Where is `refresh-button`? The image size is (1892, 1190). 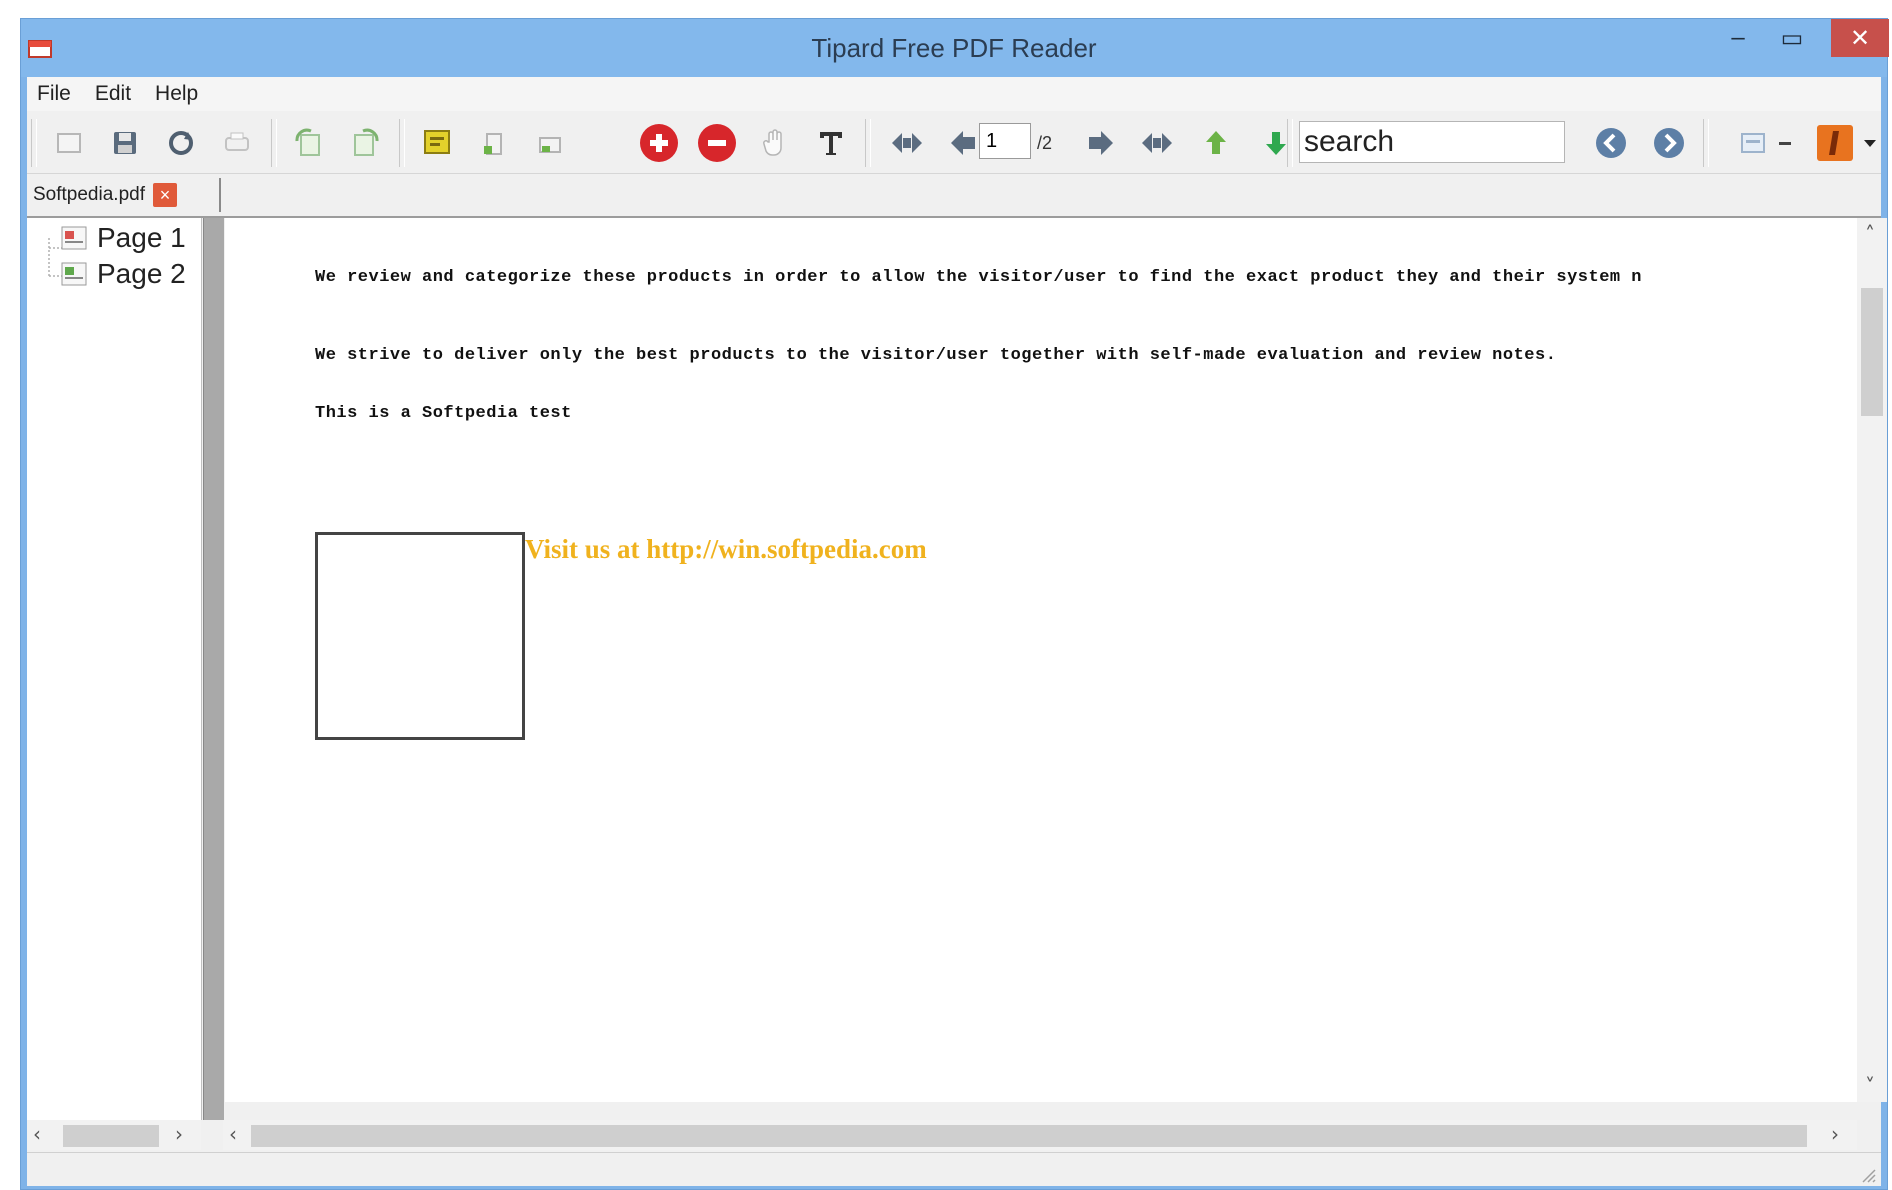 refresh-button is located at coordinates (181, 143).